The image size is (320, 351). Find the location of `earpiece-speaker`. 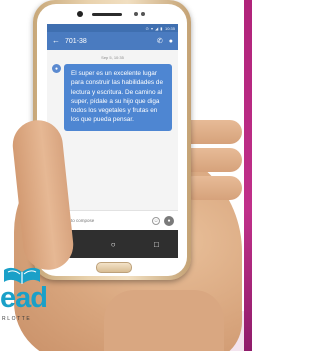

earpiece-speaker is located at coordinates (107, 14).